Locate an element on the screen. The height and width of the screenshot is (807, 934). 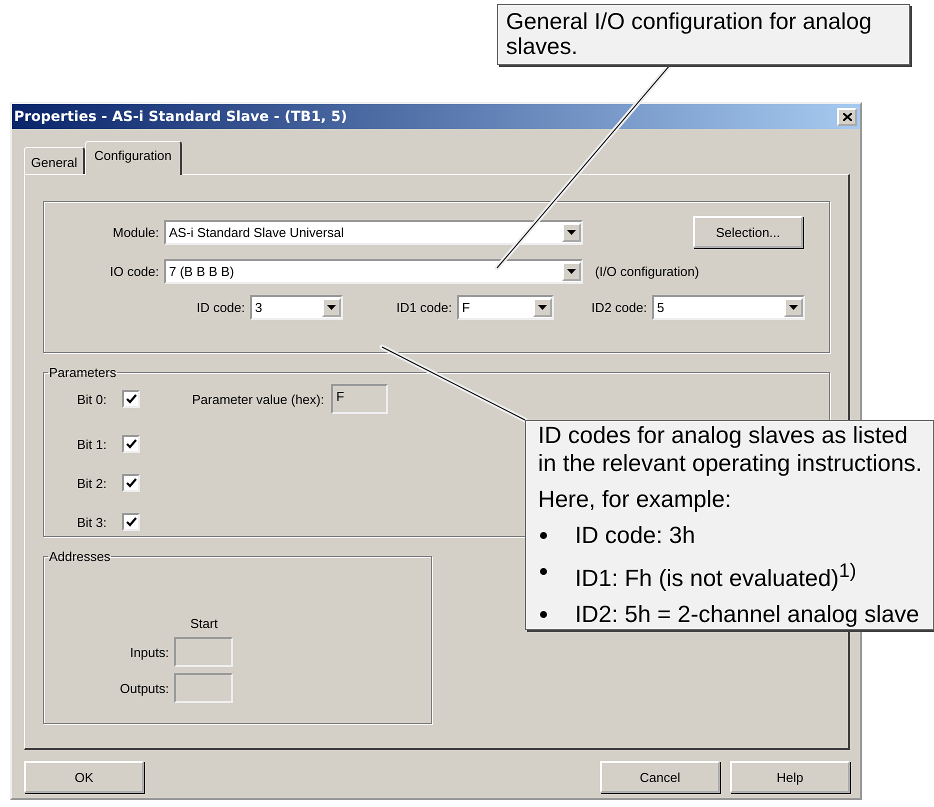
combo-box: F is located at coordinates (505, 307).